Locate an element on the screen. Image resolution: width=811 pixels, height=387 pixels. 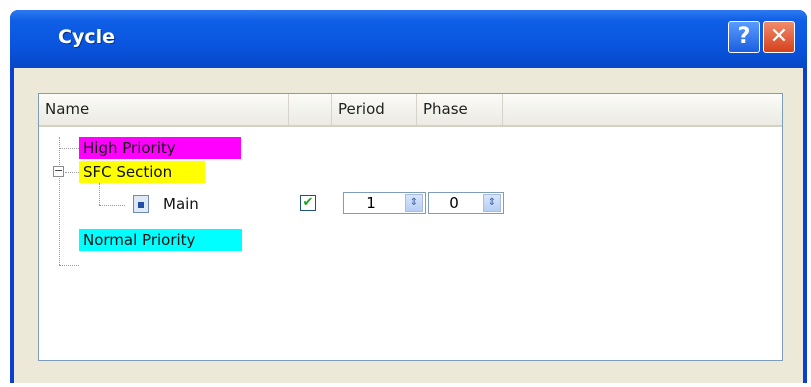
main-enabled-checkbox: ✔ is located at coordinates (308, 203).